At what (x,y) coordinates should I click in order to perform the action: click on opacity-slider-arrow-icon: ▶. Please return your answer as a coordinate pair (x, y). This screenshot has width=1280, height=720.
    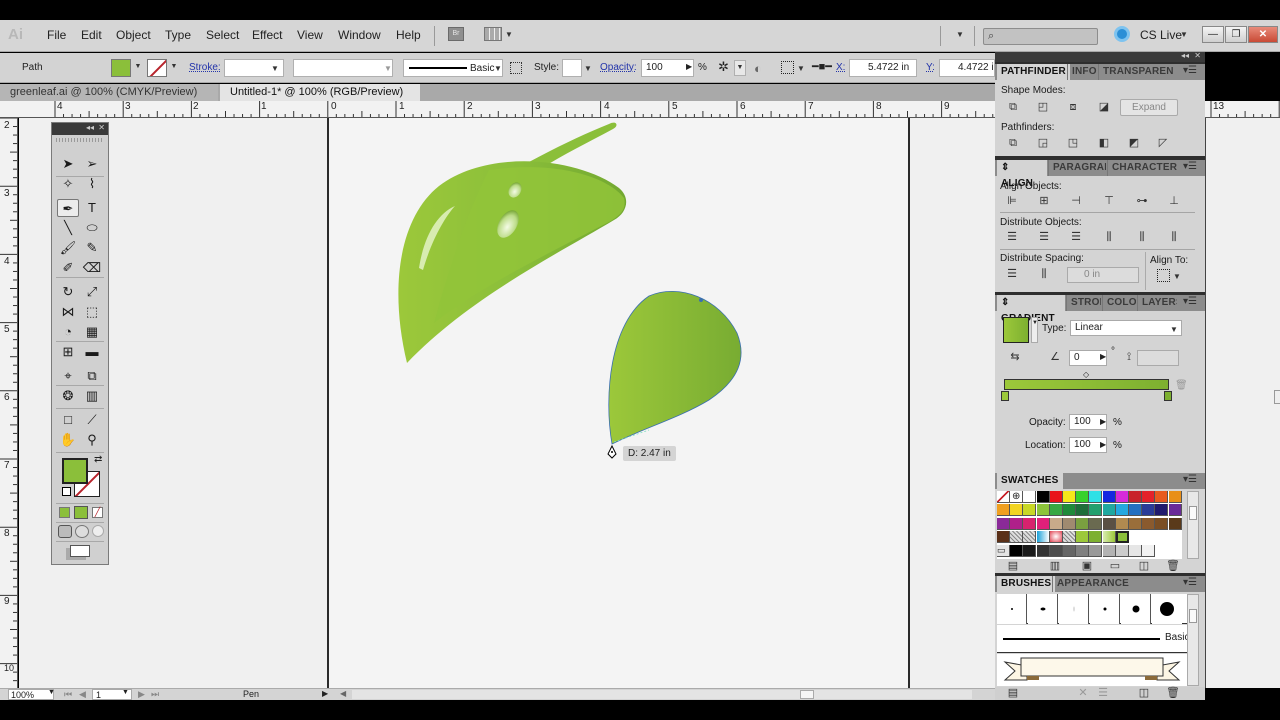
    Looking at the image, I should click on (689, 66).